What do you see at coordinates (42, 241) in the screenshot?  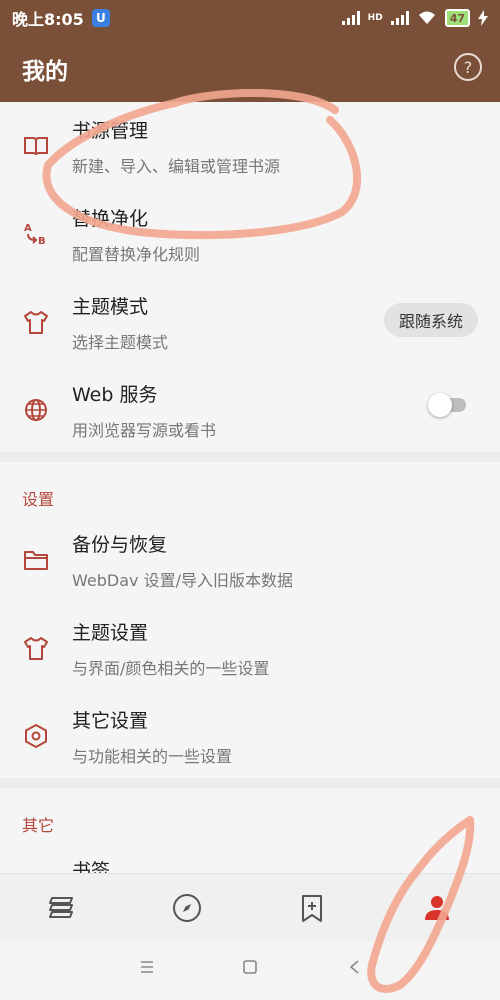 I see `svg-text: B` at bounding box center [42, 241].